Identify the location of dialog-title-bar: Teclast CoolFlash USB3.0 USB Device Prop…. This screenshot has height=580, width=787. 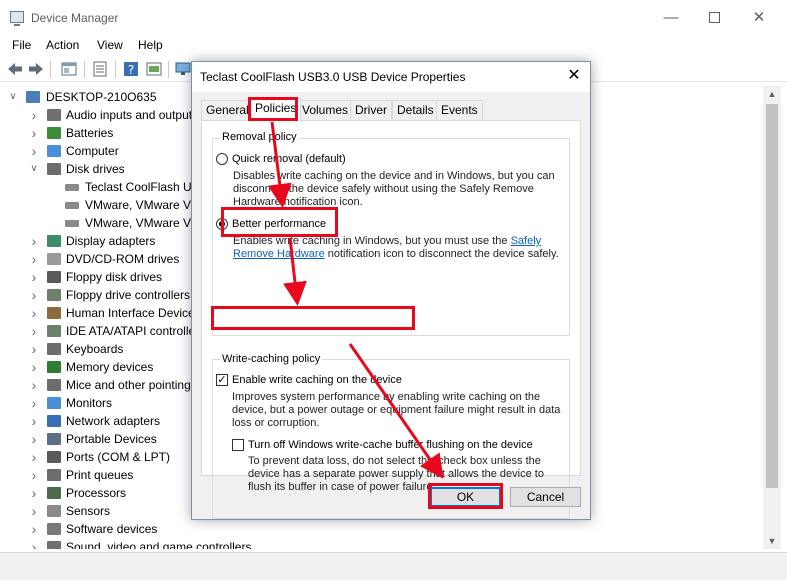
(391, 77).